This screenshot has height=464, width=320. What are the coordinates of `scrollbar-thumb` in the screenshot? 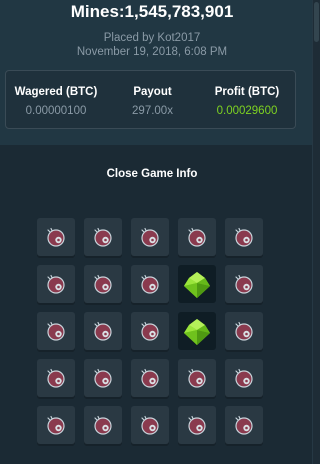 It's located at (316, 22).